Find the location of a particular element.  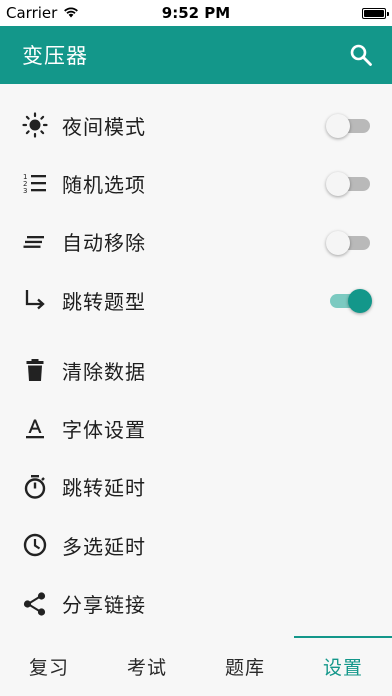

setting-label: 清除数据 is located at coordinates (104, 371).